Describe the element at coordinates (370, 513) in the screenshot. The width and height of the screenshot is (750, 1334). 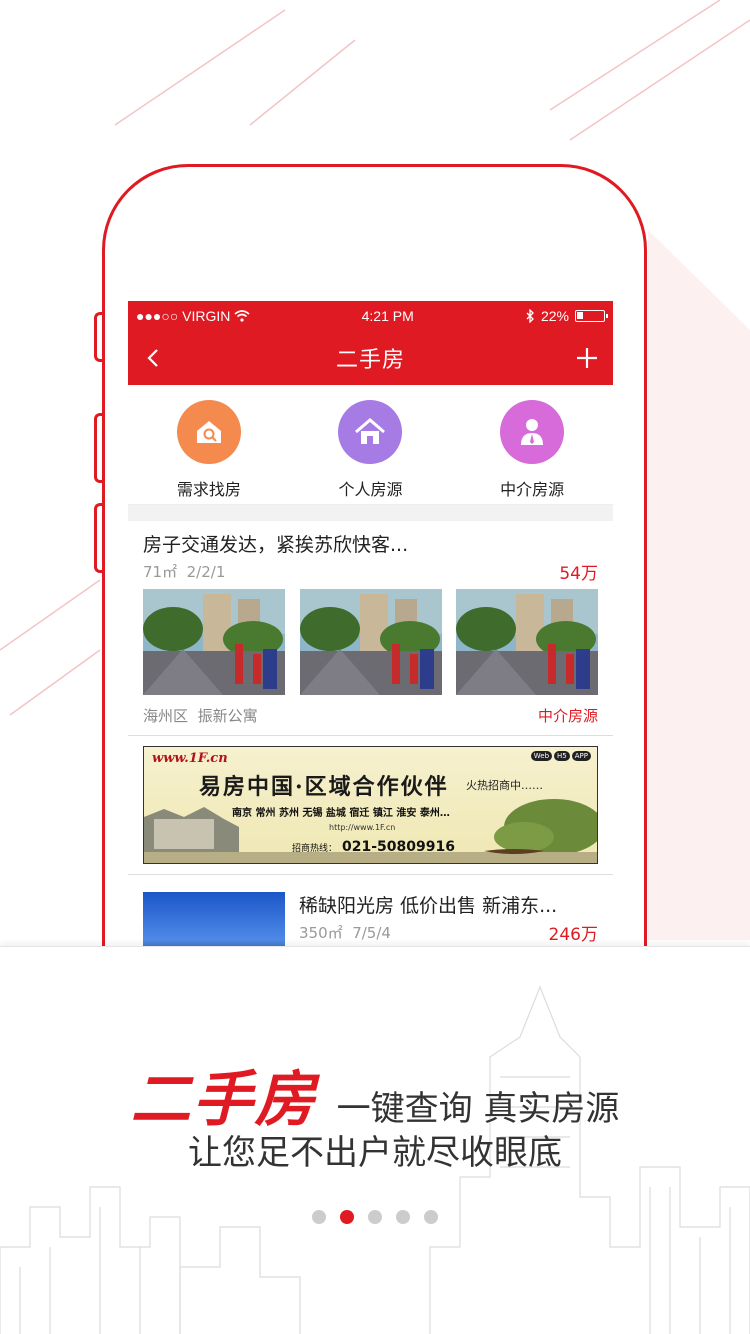
I see `section-divider` at that location.